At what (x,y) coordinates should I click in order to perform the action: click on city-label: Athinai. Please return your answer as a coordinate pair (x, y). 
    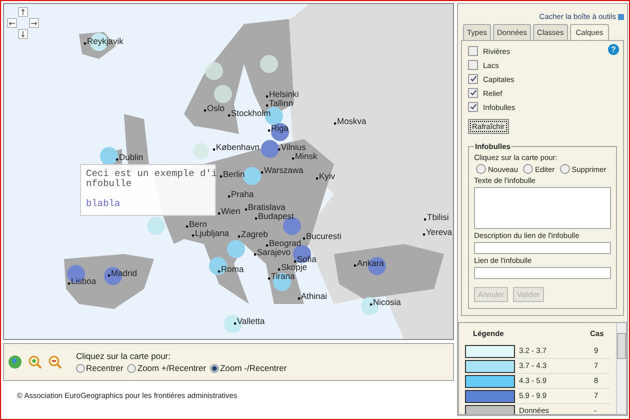
    Looking at the image, I should click on (312, 296).